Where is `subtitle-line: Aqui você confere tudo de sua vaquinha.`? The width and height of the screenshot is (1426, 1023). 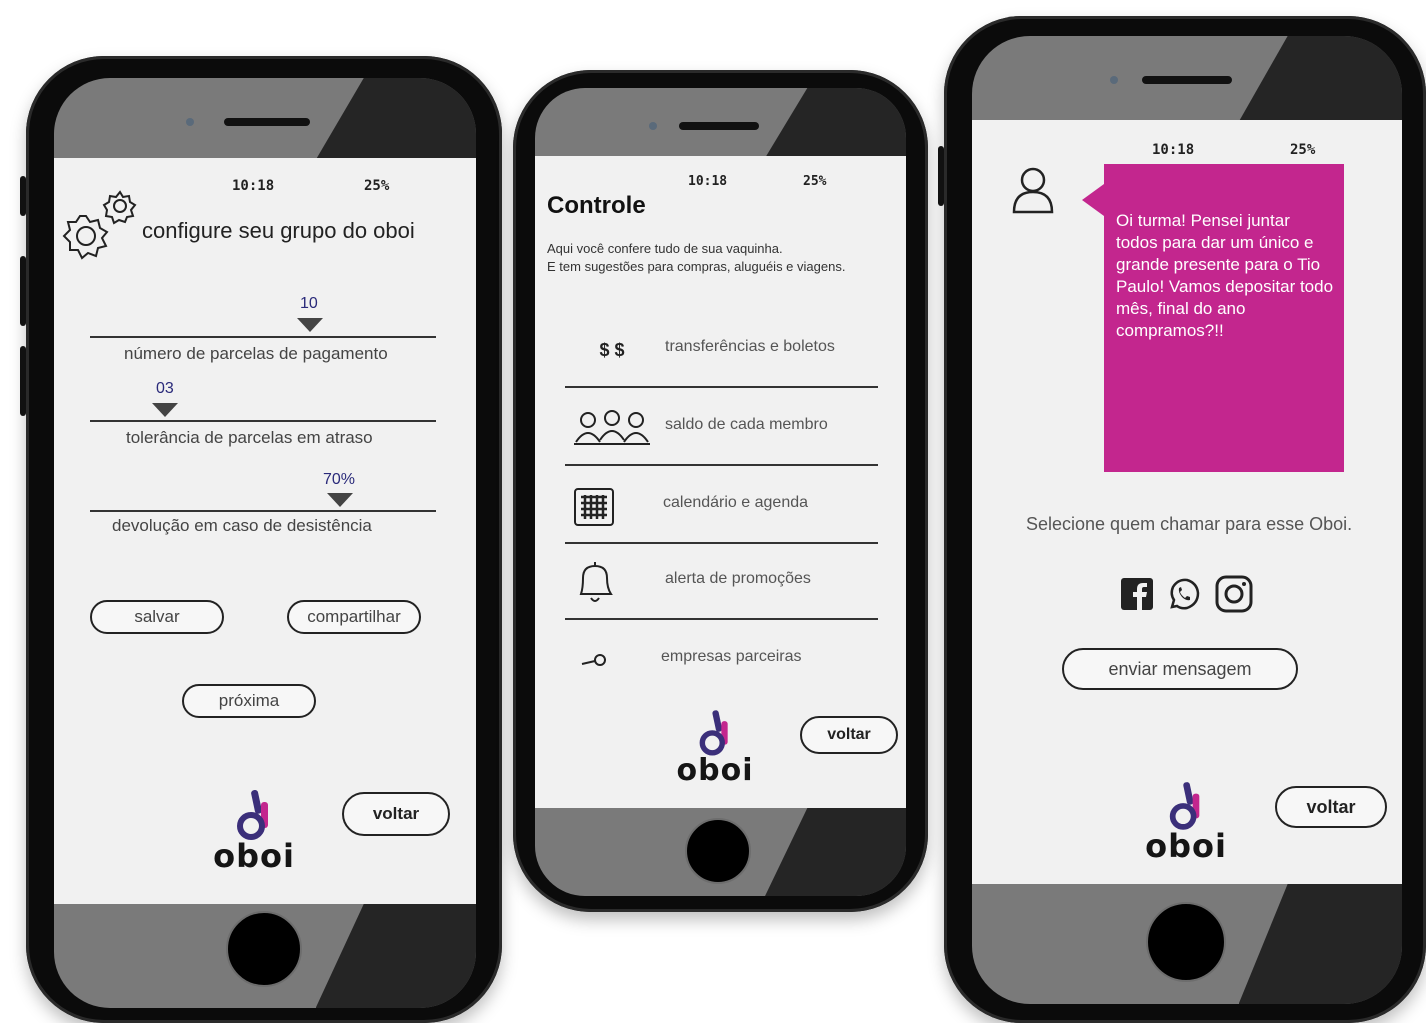
subtitle-line: Aqui você confere tudo de sua vaquinha. is located at coordinates (665, 248).